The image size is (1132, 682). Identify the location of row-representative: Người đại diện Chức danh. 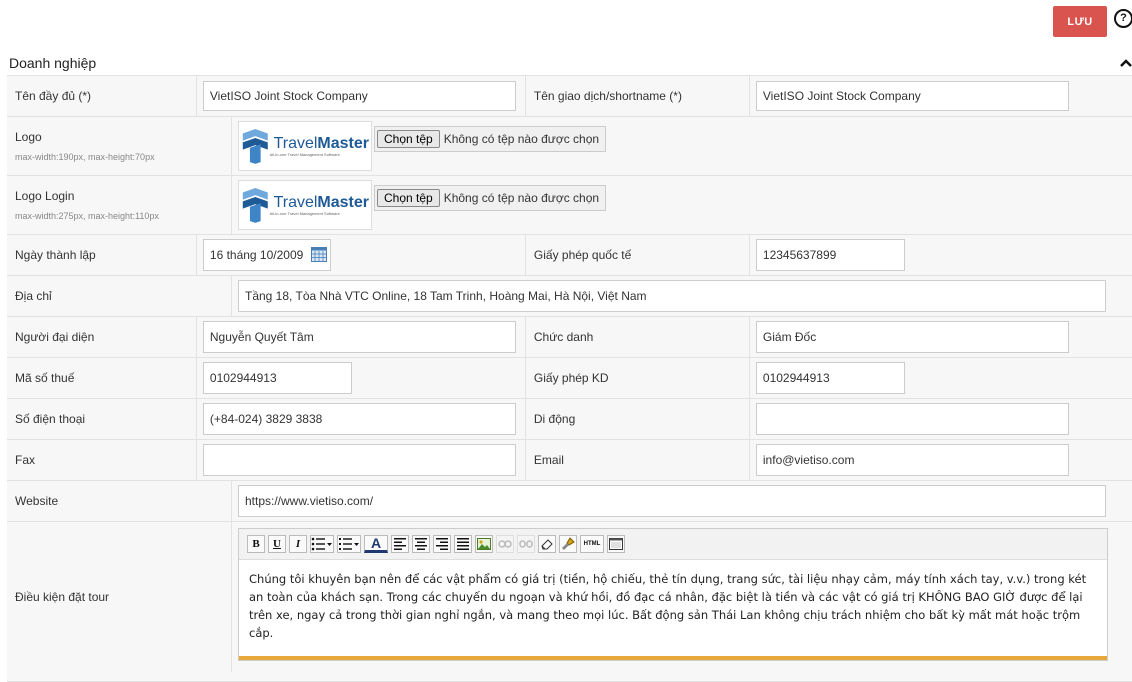
(569, 337).